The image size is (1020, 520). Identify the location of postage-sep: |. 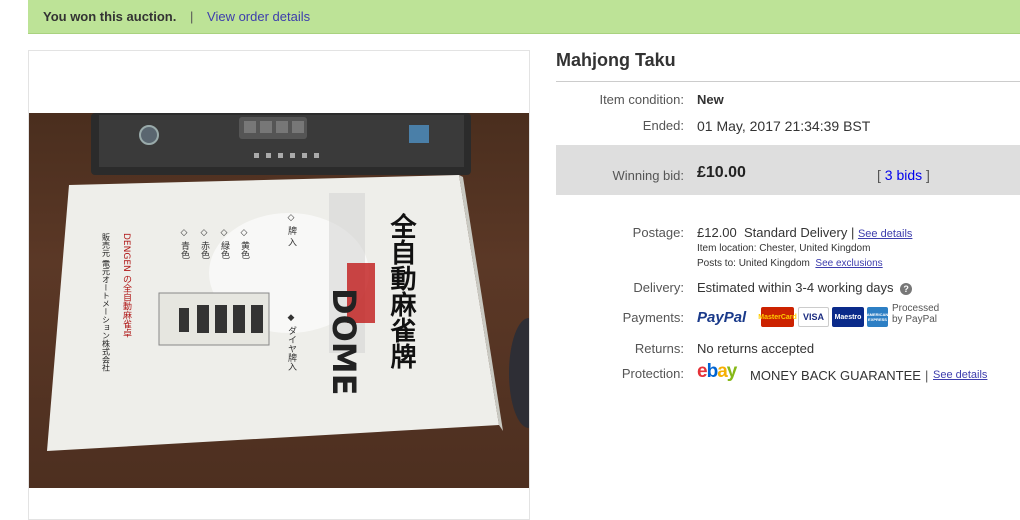
(852, 232).